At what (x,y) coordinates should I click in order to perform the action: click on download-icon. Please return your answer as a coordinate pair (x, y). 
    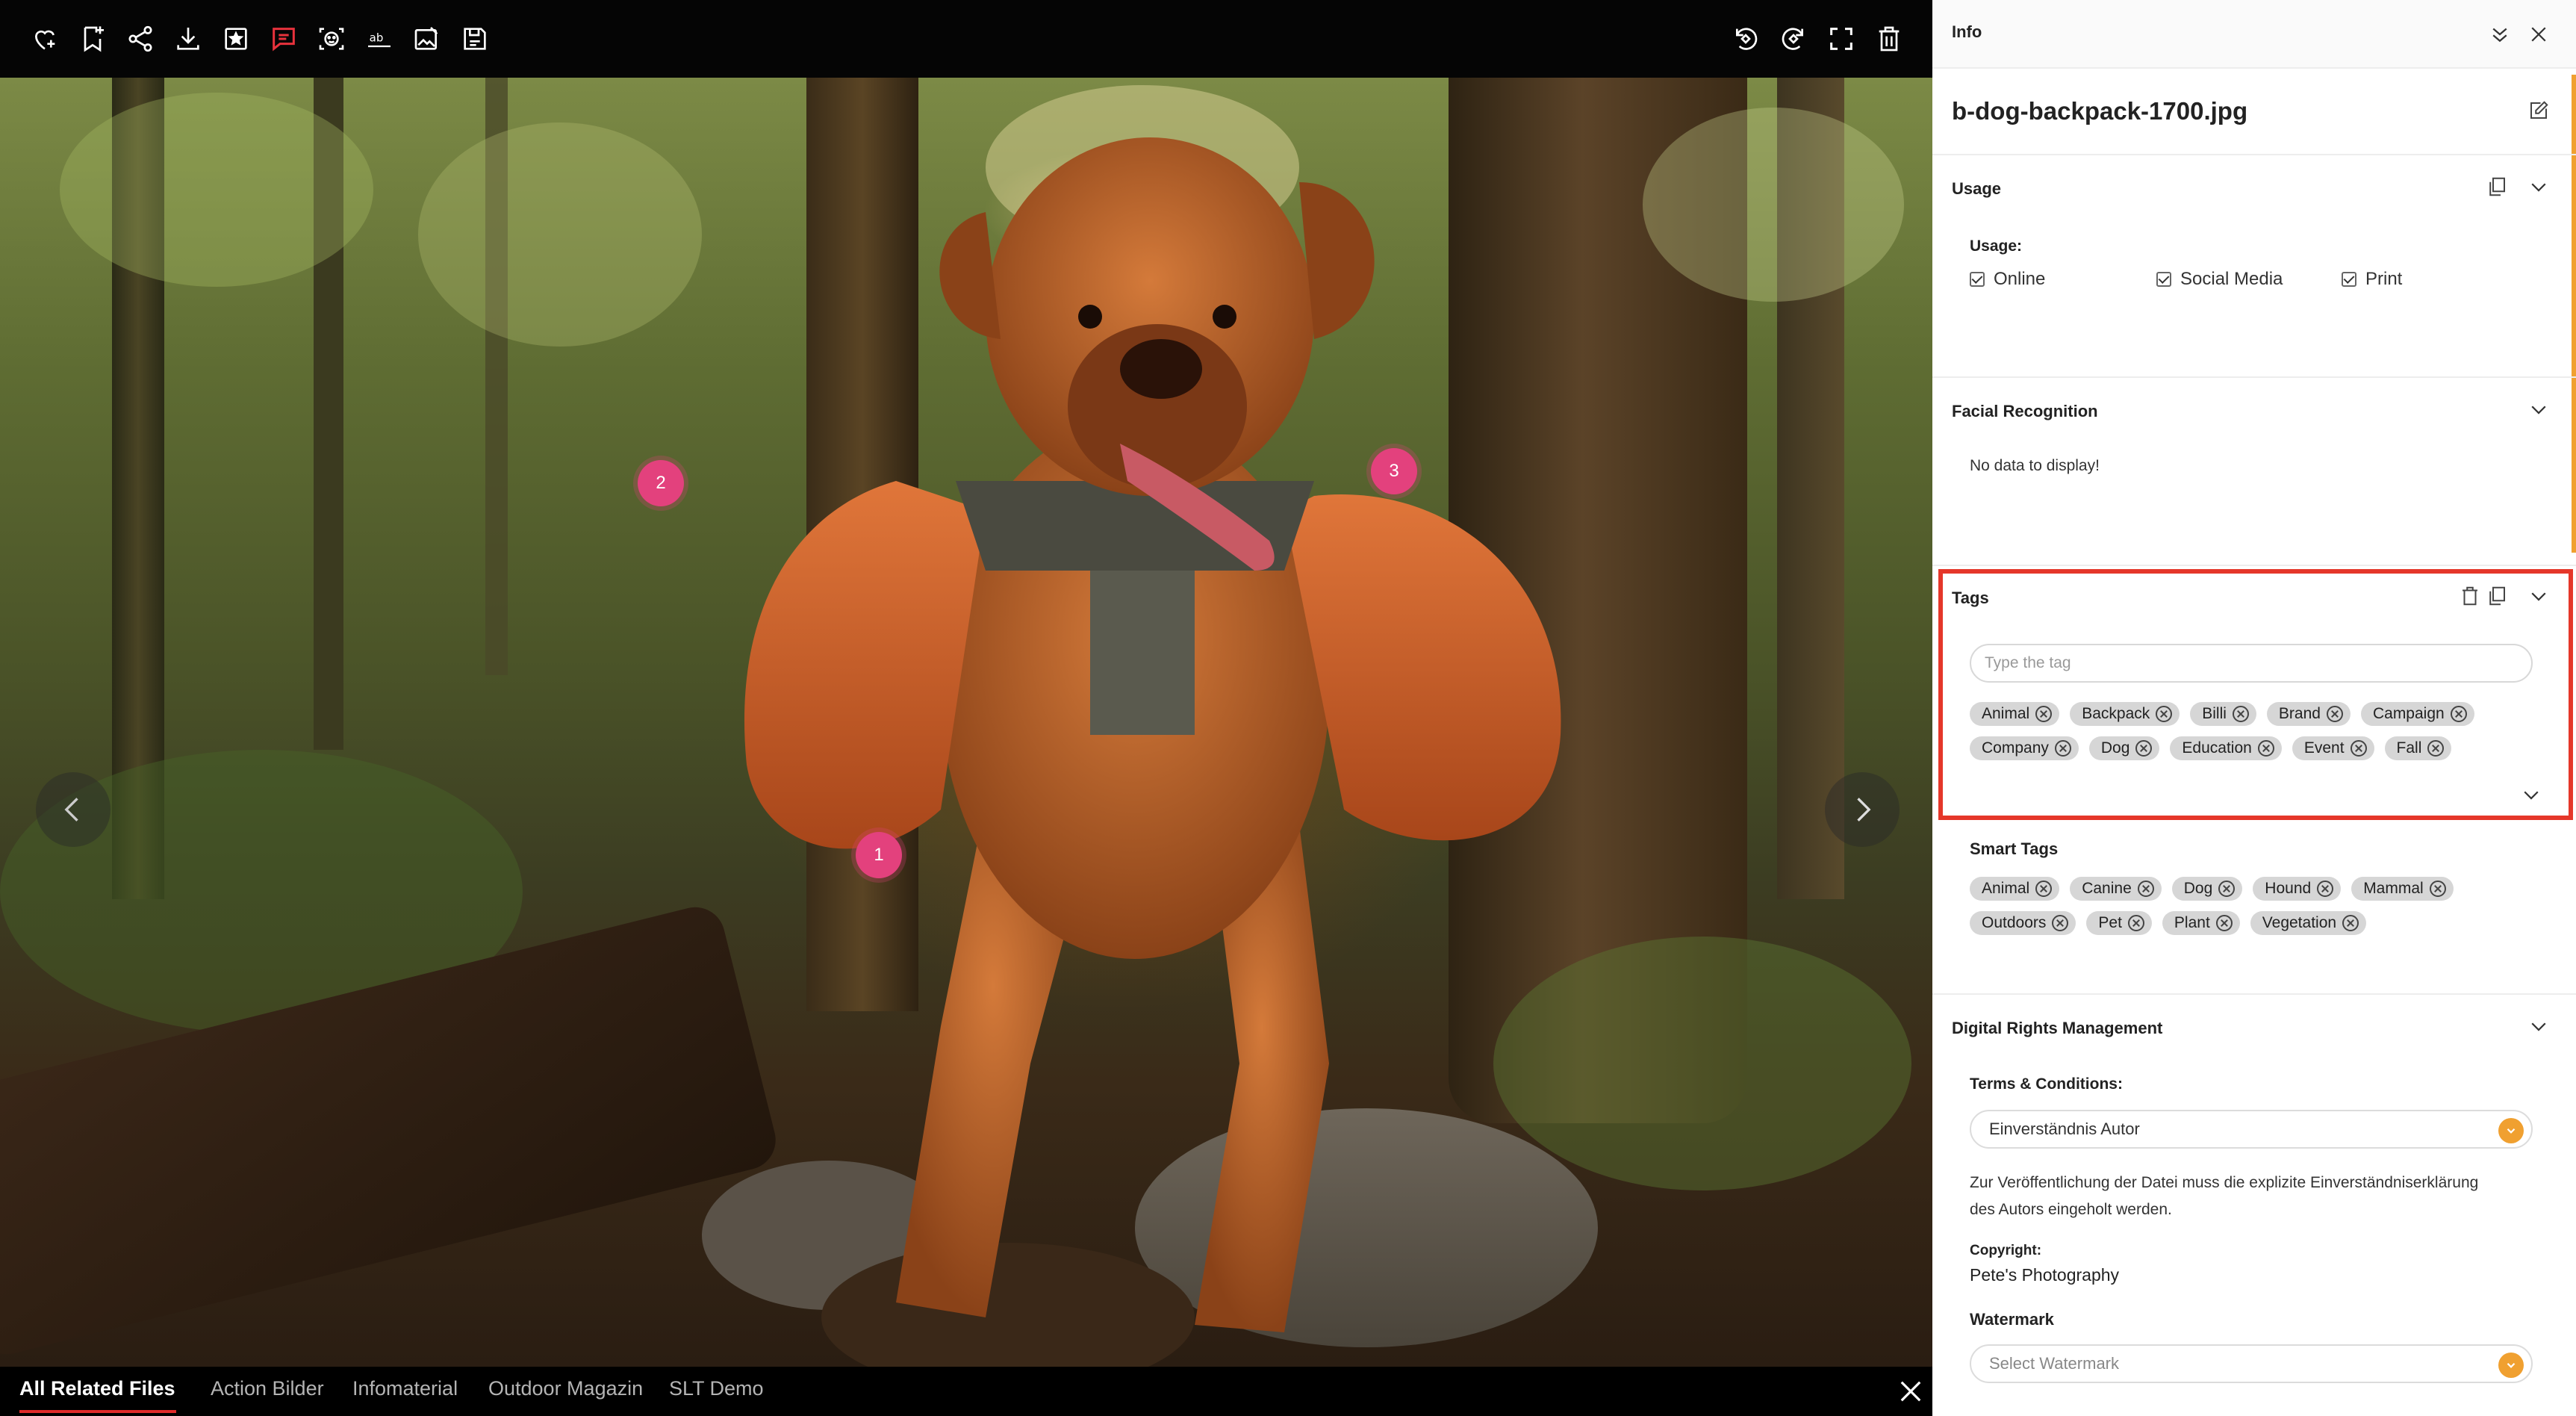
    Looking at the image, I should click on (188, 38).